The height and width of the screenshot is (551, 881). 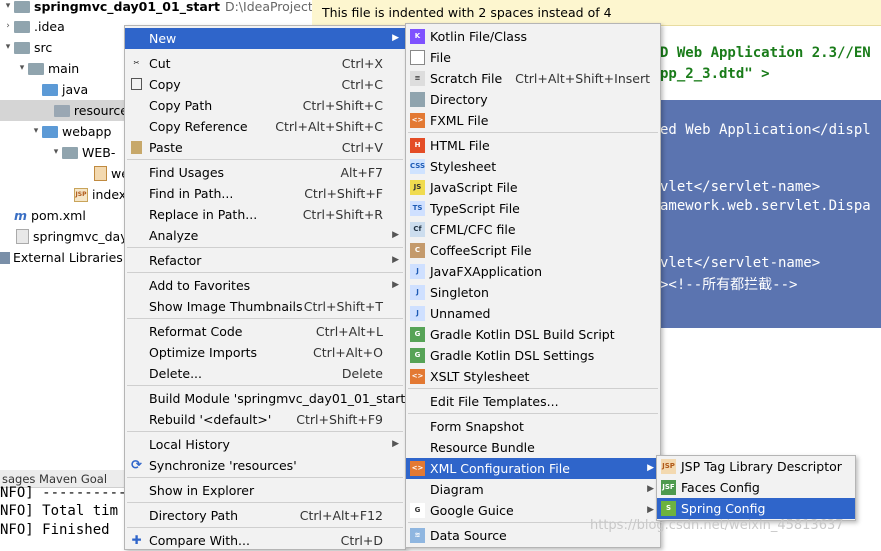 What do you see at coordinates (481, 250) in the screenshot?
I see `menu-item-label: CoffeeScript File` at bounding box center [481, 250].